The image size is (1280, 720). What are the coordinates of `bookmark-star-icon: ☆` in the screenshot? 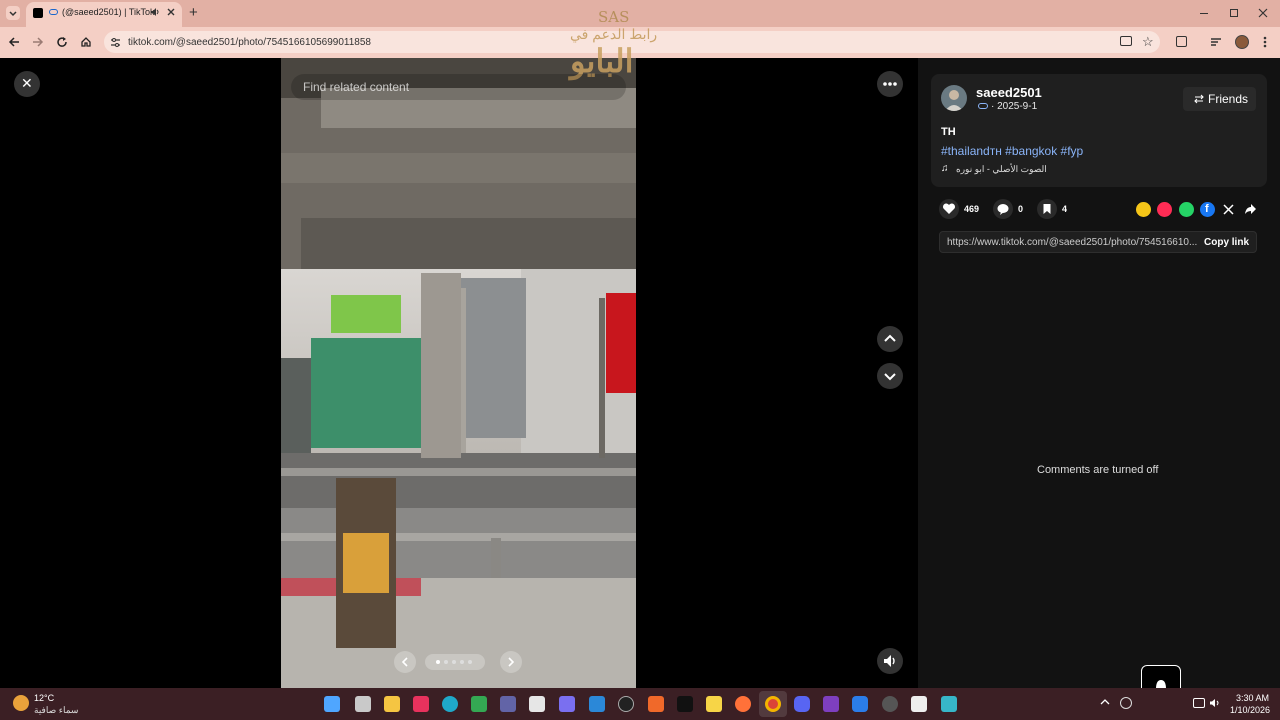 It's located at (1148, 42).